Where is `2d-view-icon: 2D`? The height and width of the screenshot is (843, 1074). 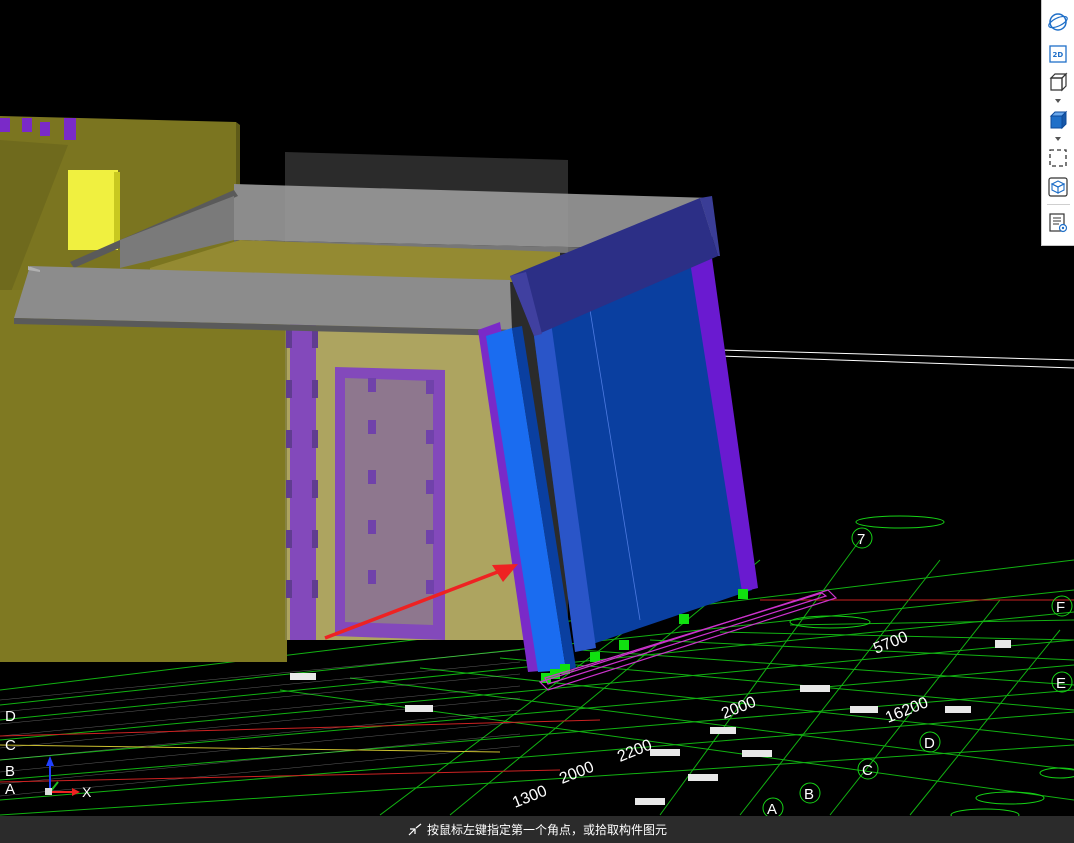 2d-view-icon: 2D is located at coordinates (1058, 54).